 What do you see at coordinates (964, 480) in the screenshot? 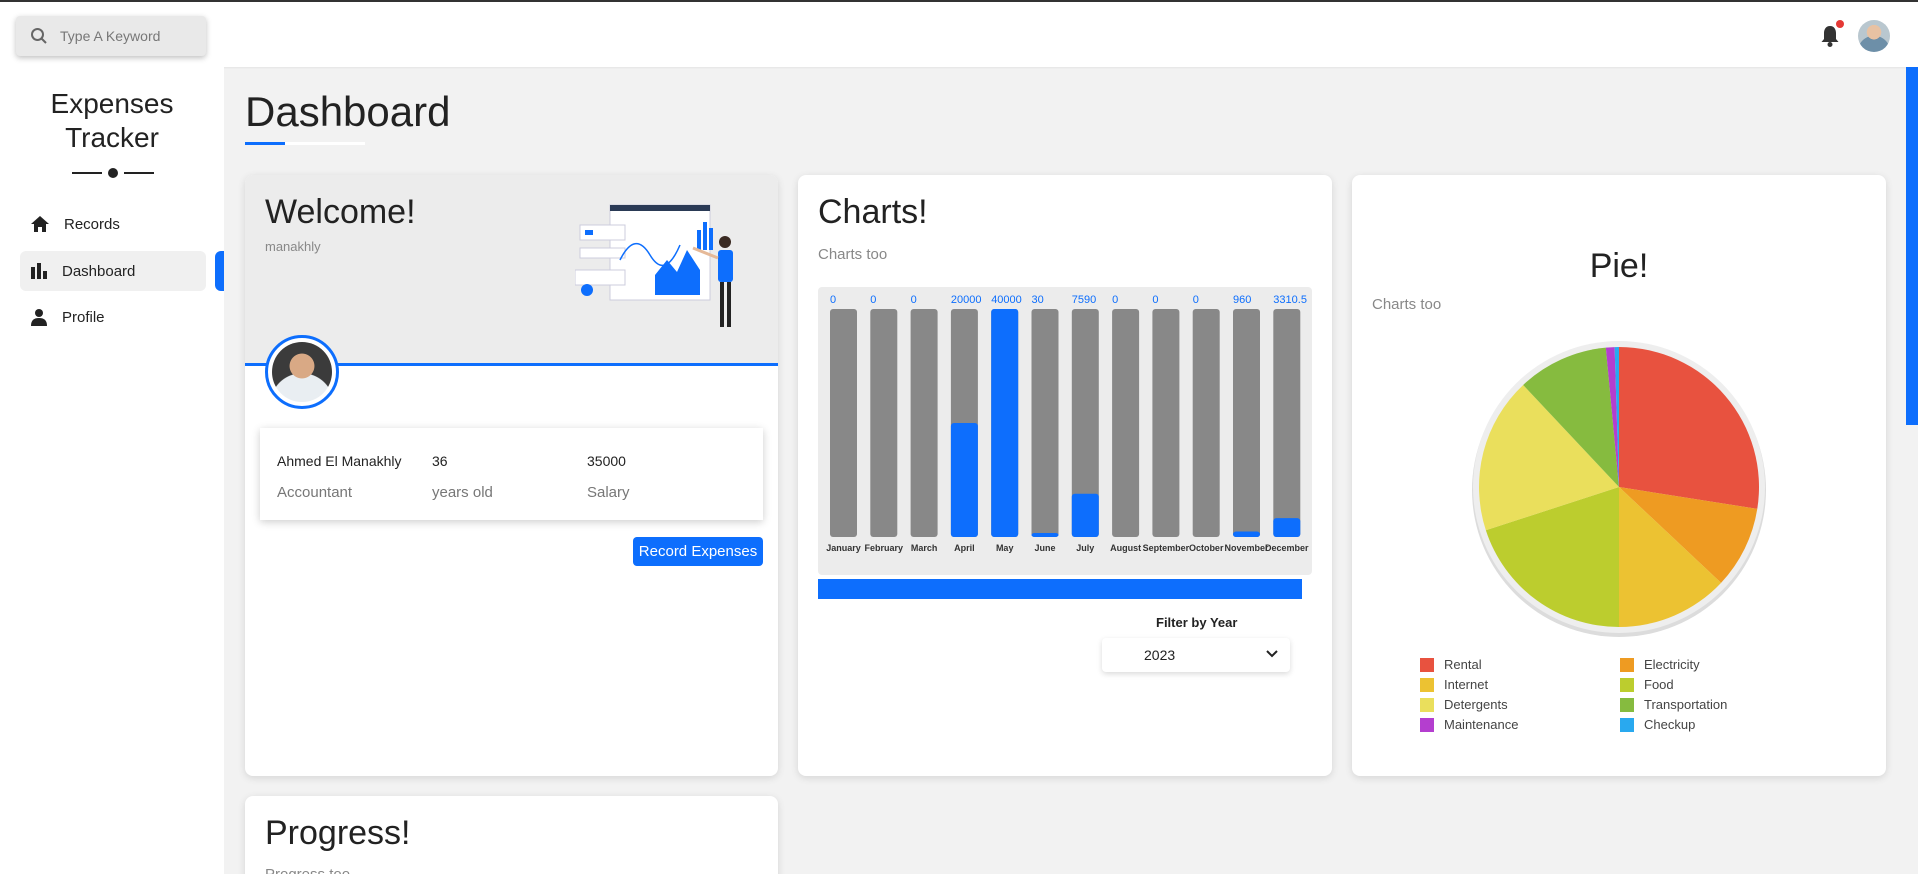
I see `bar-april` at bounding box center [964, 480].